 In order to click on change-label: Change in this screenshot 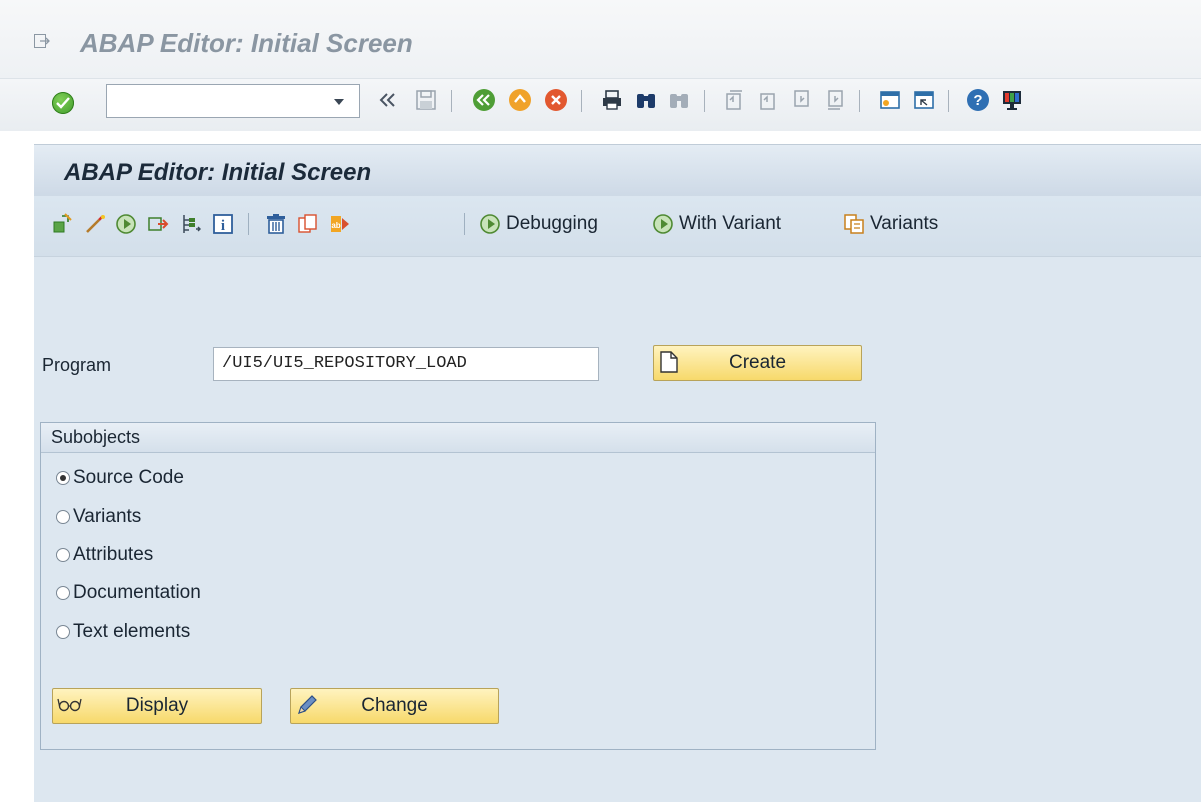, I will do `click(394, 705)`.